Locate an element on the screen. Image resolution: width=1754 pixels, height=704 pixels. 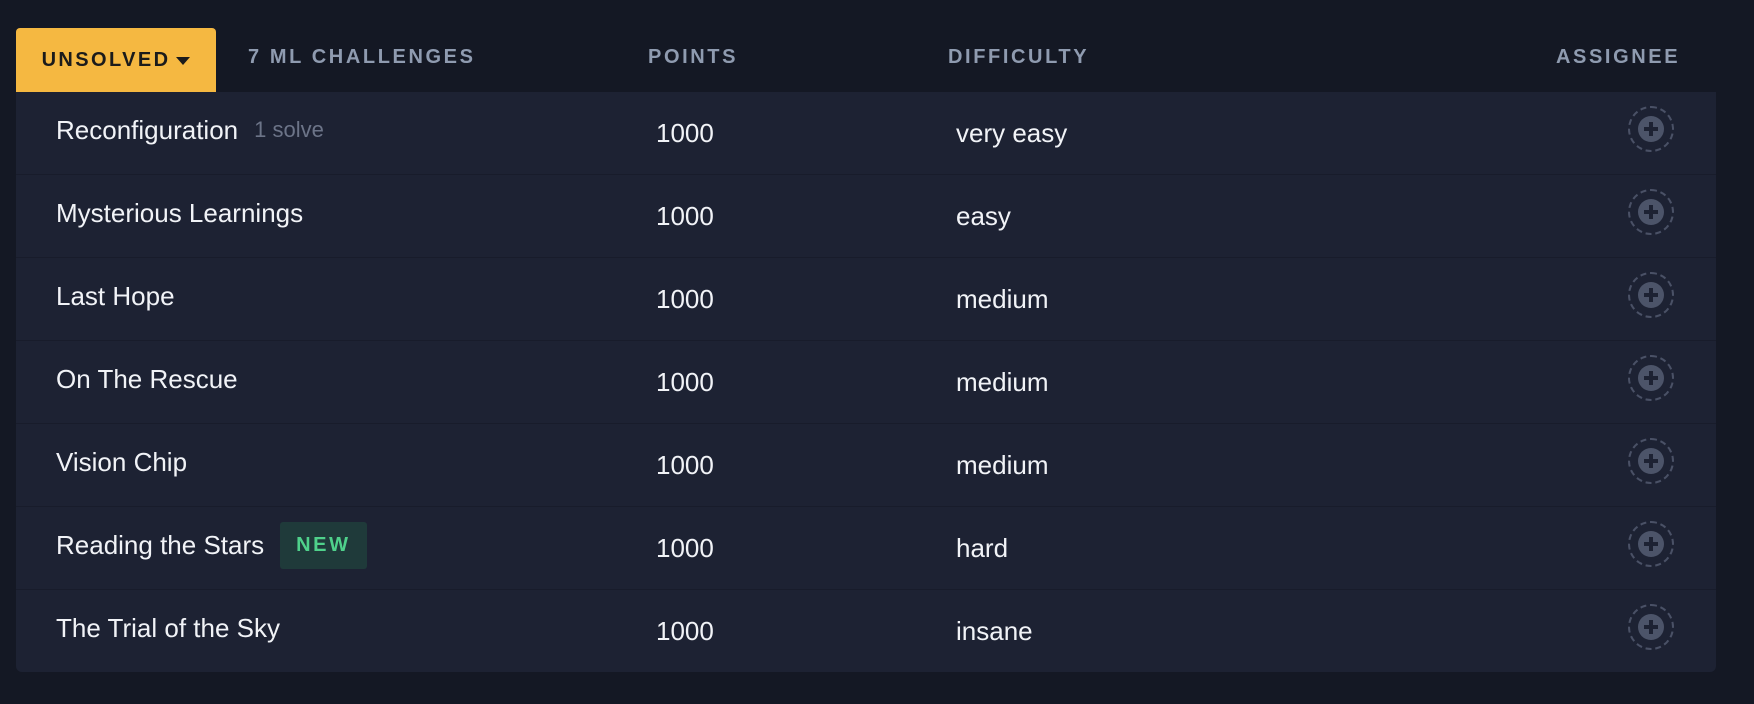
challenge-difficulty: very easy is located at coordinates (1012, 132).